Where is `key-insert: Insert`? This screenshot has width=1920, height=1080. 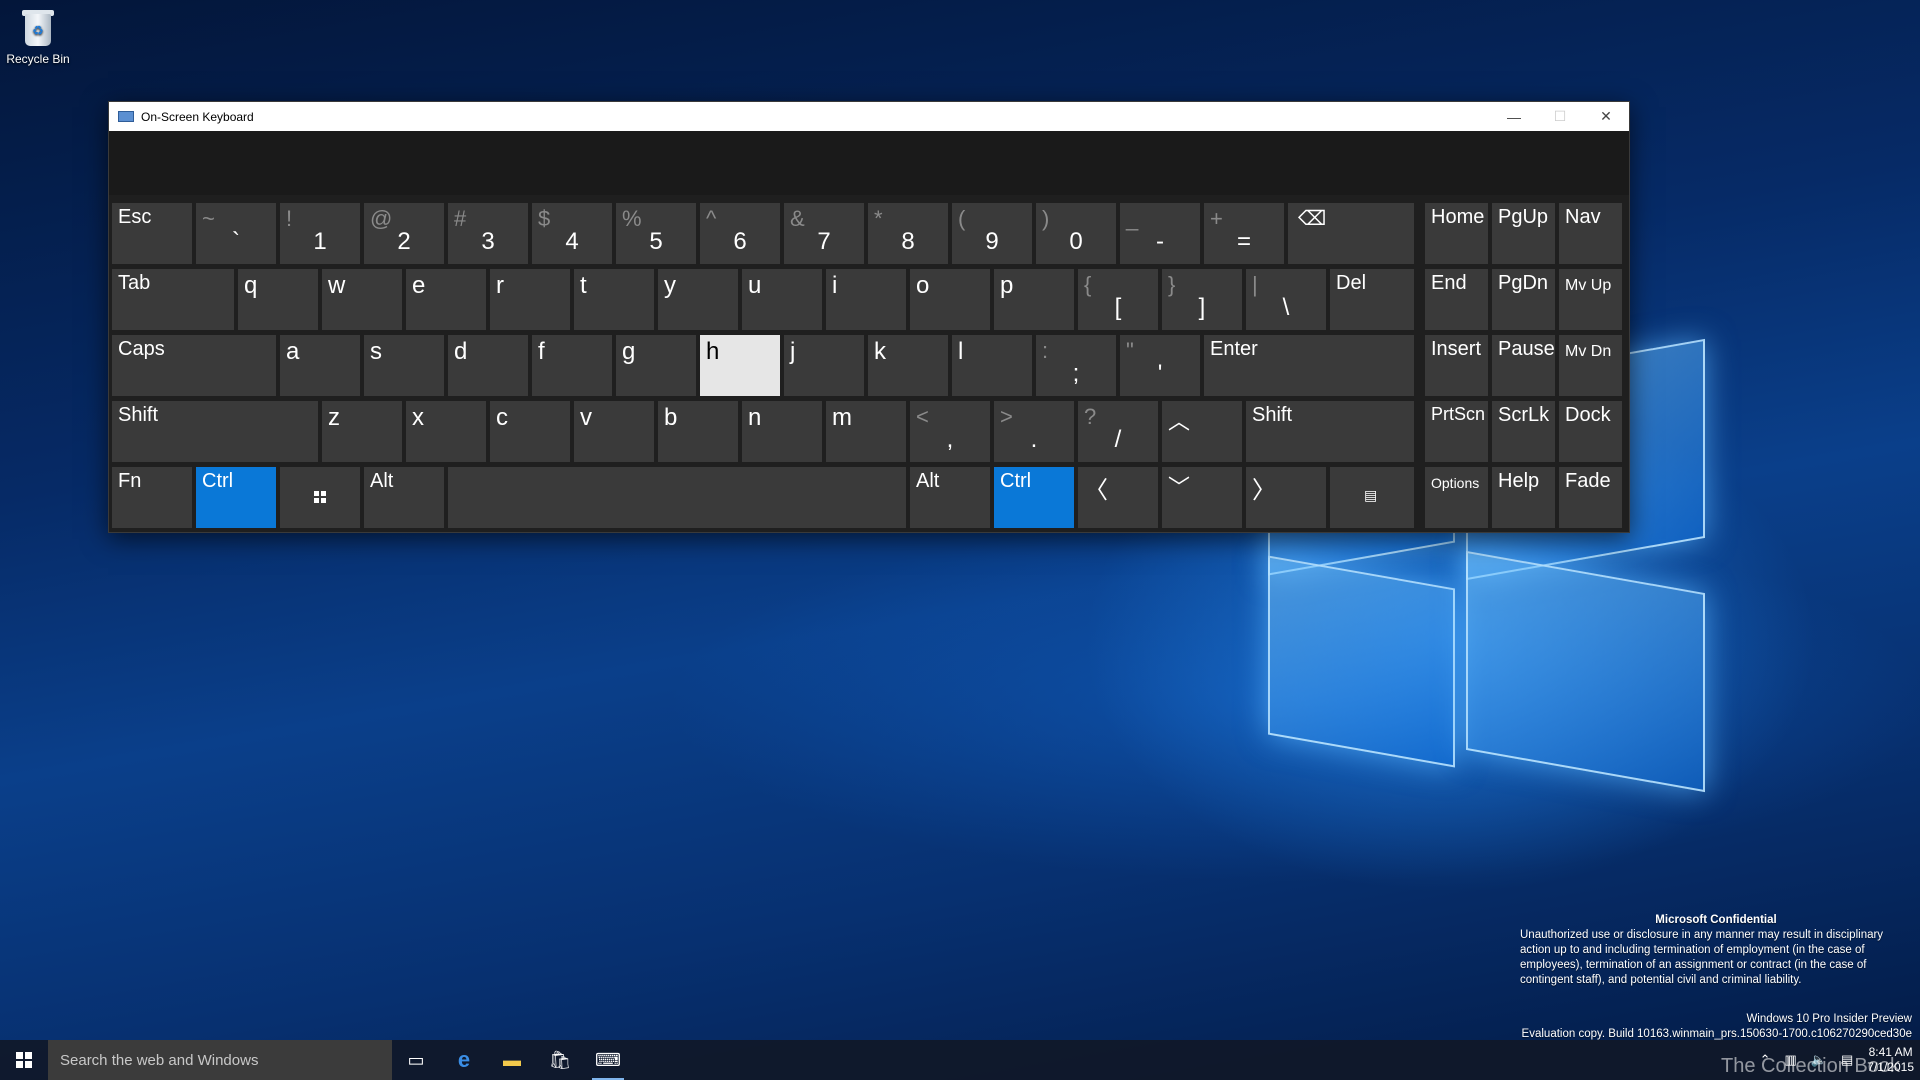 key-insert: Insert is located at coordinates (1456, 365).